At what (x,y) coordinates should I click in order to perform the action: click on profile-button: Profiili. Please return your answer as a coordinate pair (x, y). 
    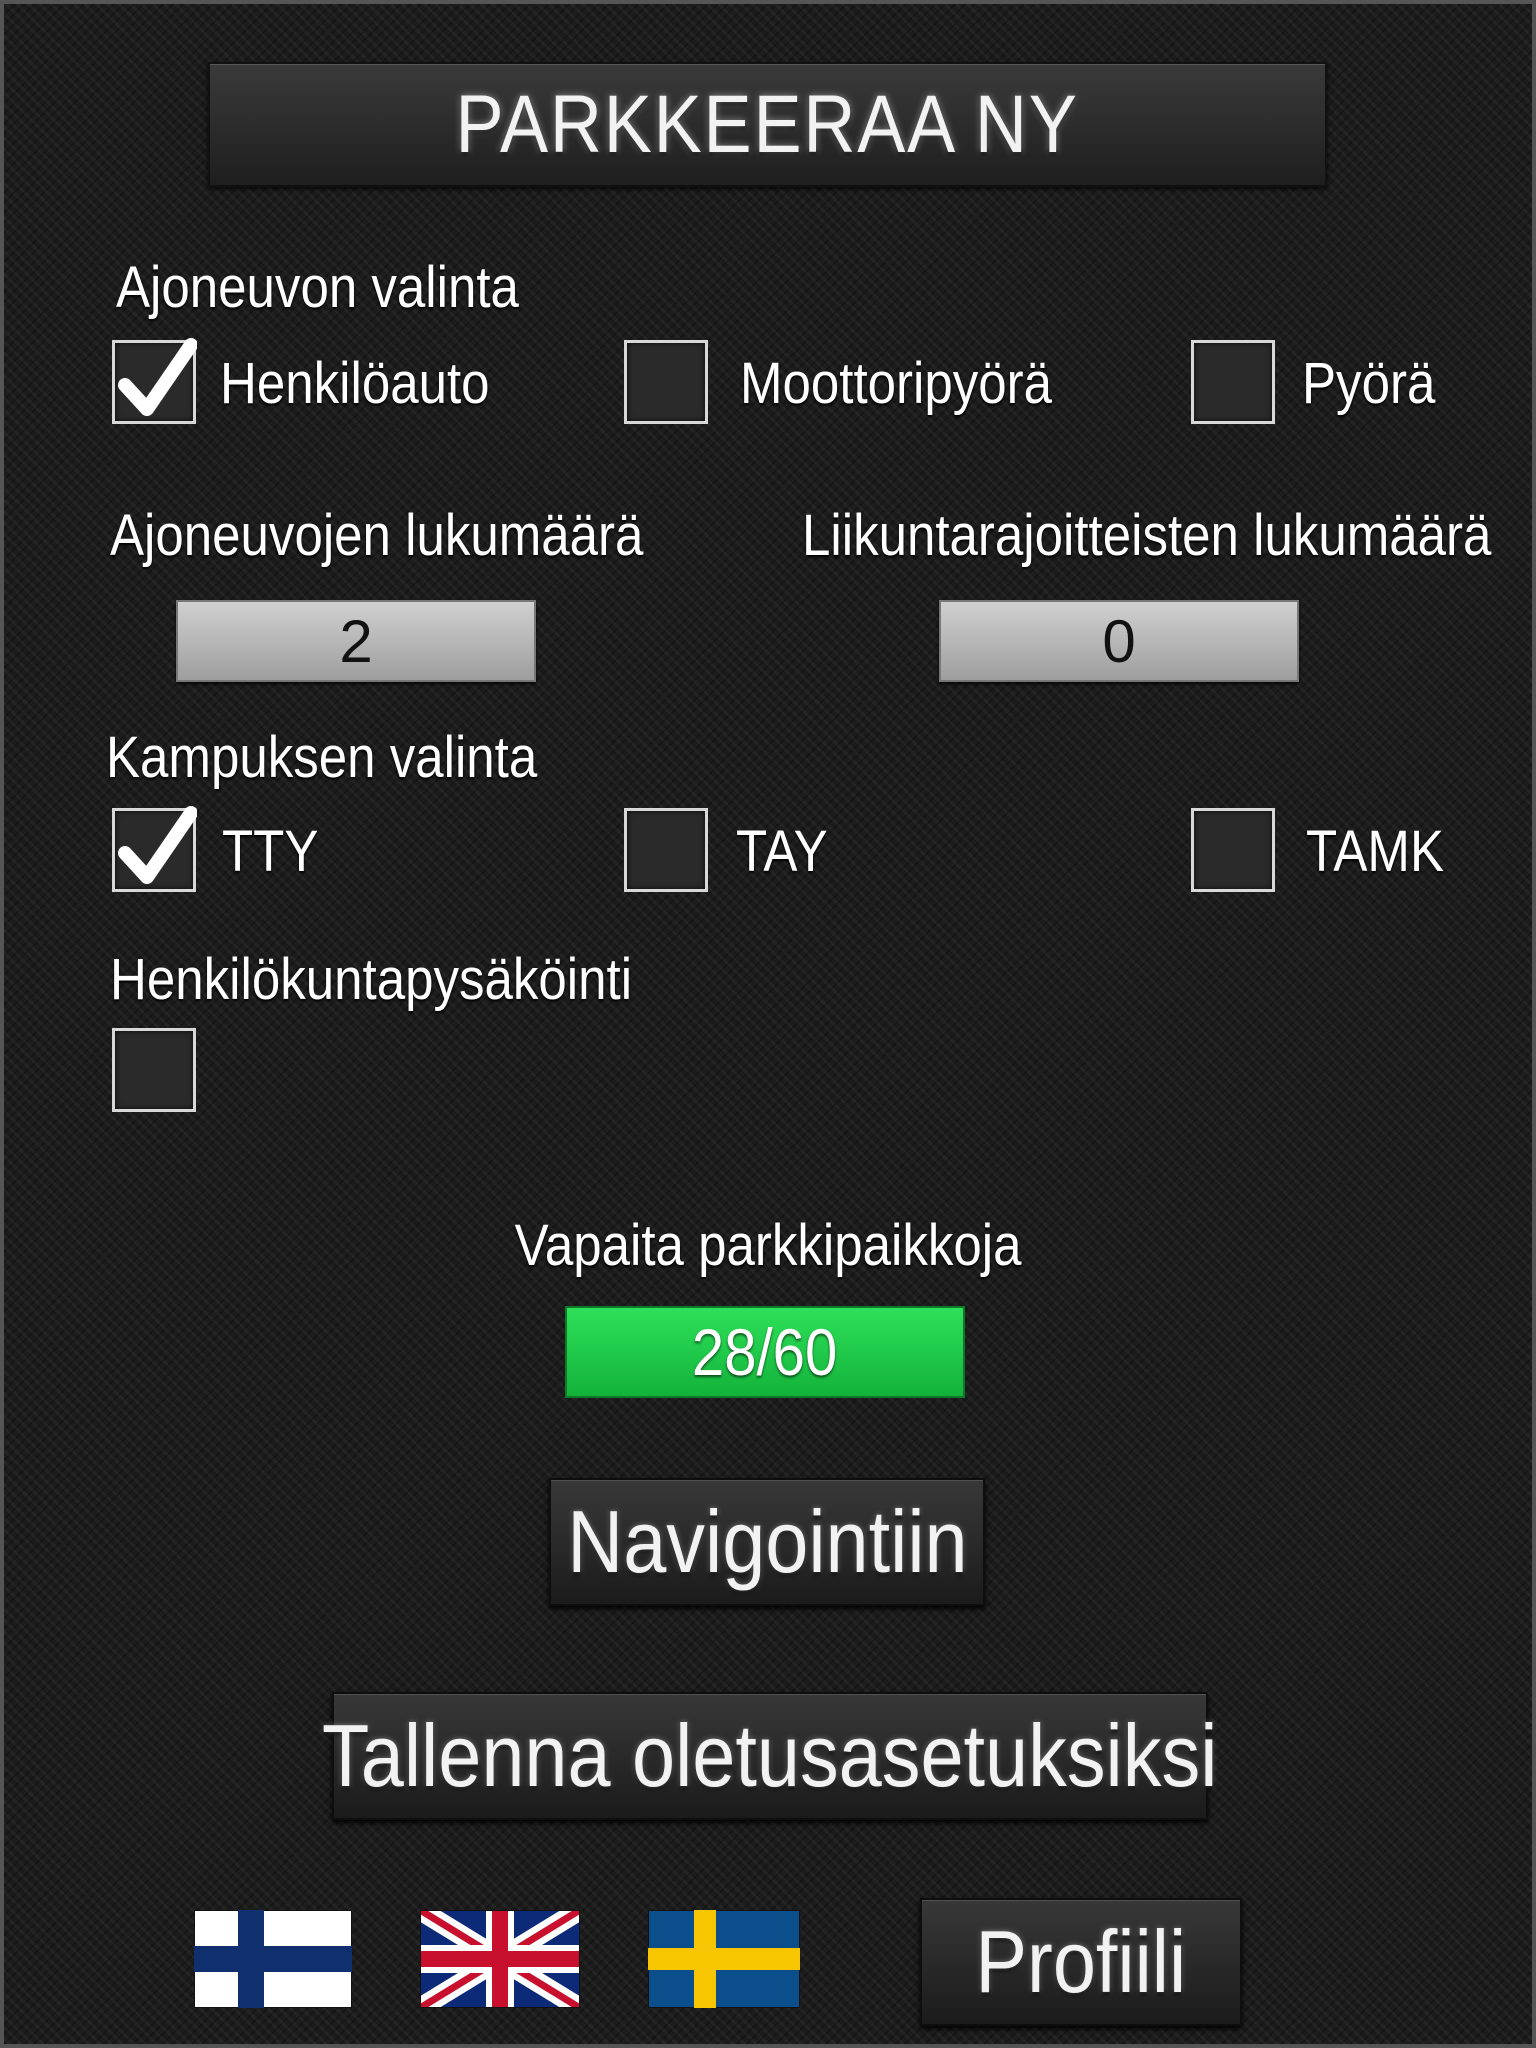
    Looking at the image, I should click on (1081, 1962).